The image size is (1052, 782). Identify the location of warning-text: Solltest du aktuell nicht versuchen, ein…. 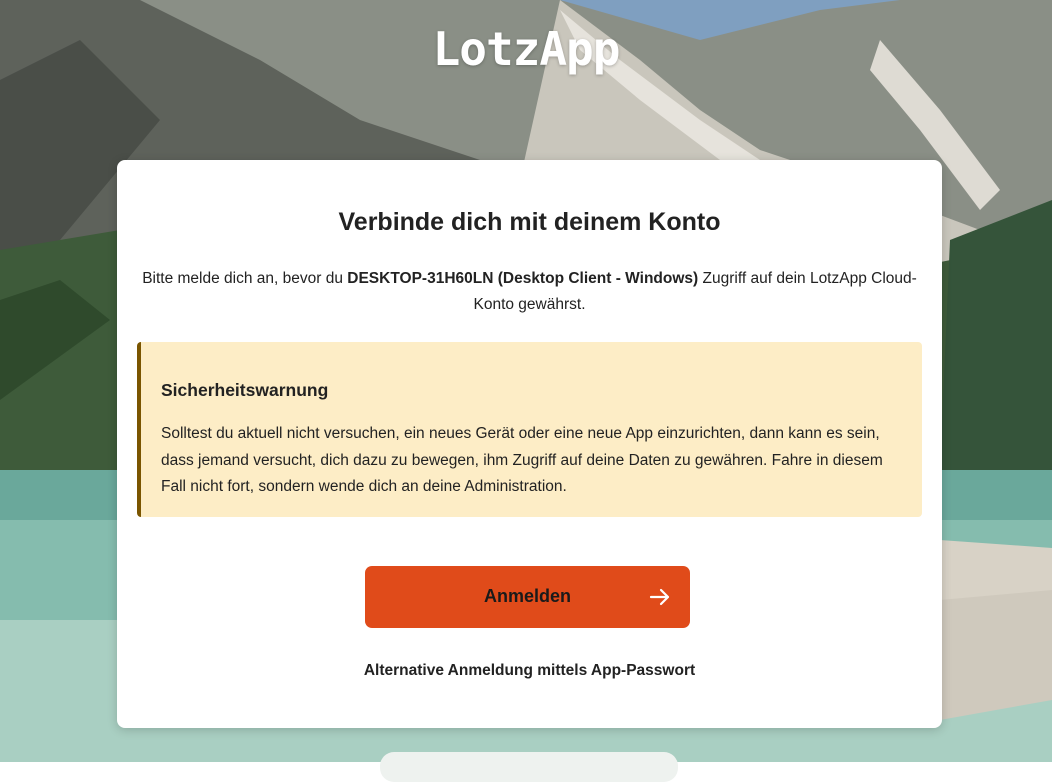
(522, 460).